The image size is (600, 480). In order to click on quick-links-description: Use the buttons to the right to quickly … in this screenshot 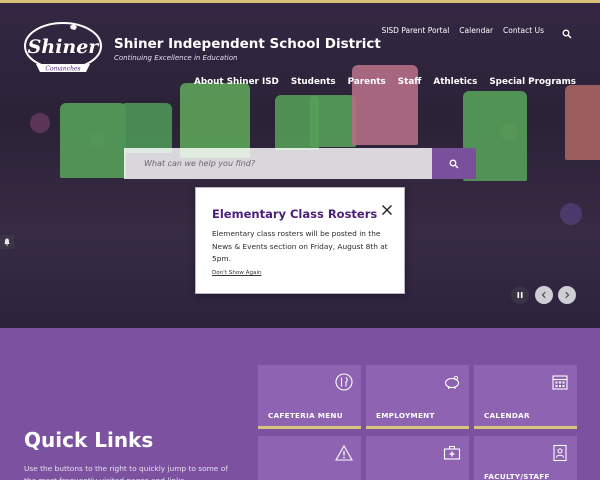, I will do `click(126, 472)`.